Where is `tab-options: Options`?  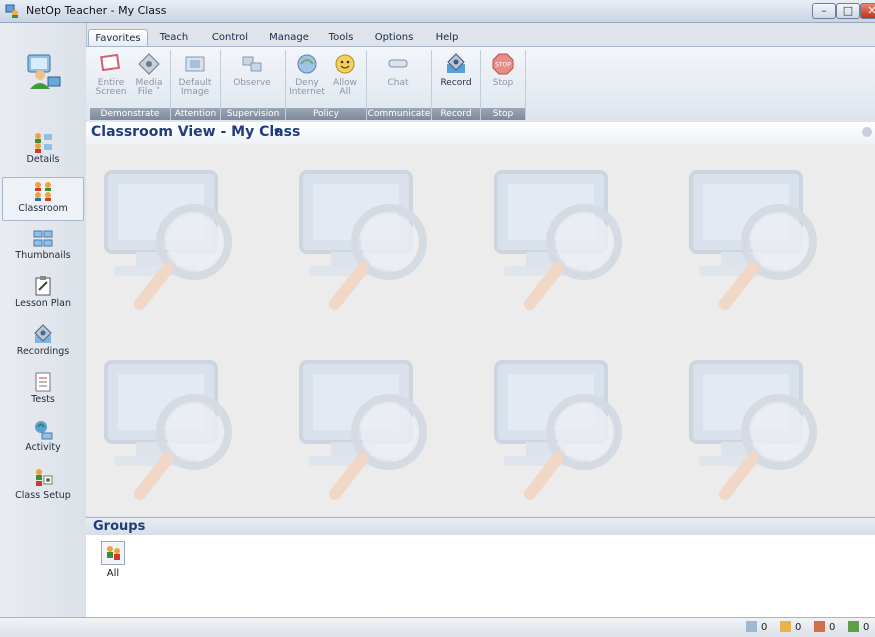
tab-options: Options is located at coordinates (394, 37).